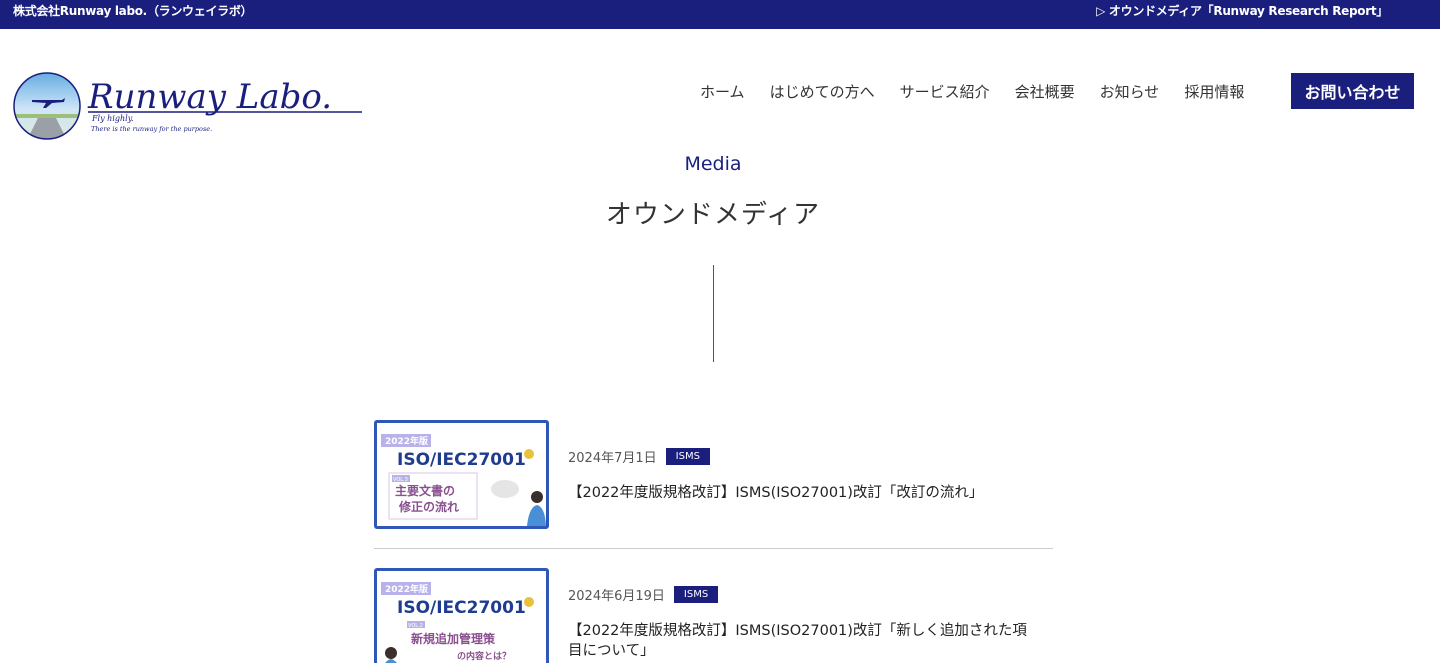  What do you see at coordinates (612, 458) in the screenshot?
I see `article-date: 2024年7月1日` at bounding box center [612, 458].